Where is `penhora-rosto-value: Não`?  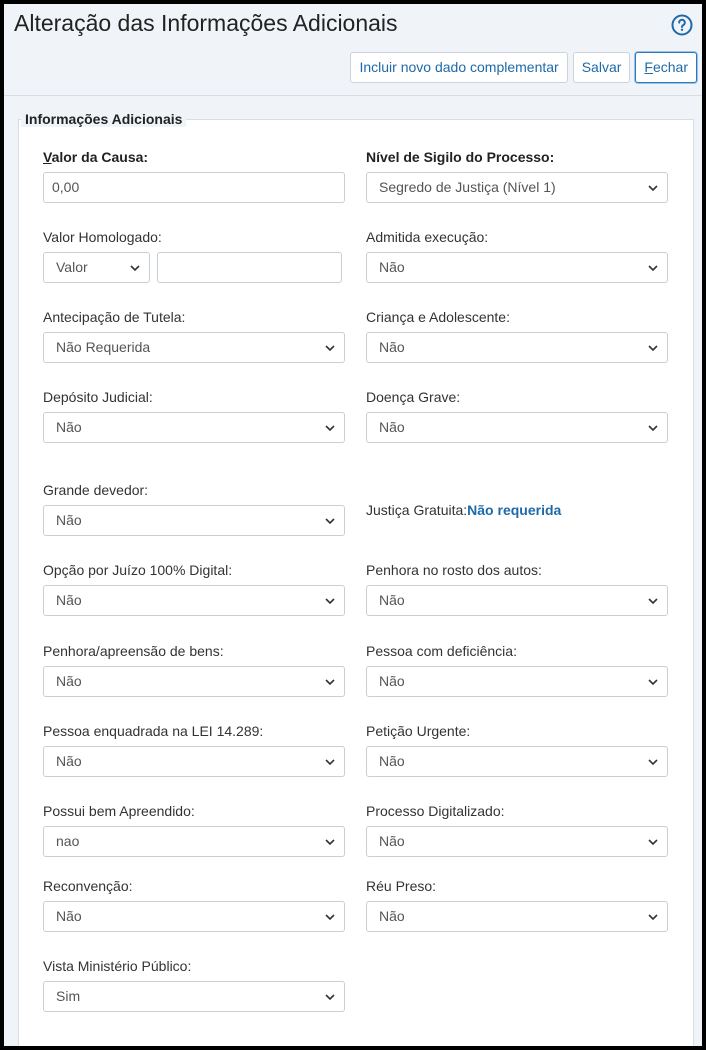 penhora-rosto-value: Não is located at coordinates (392, 600).